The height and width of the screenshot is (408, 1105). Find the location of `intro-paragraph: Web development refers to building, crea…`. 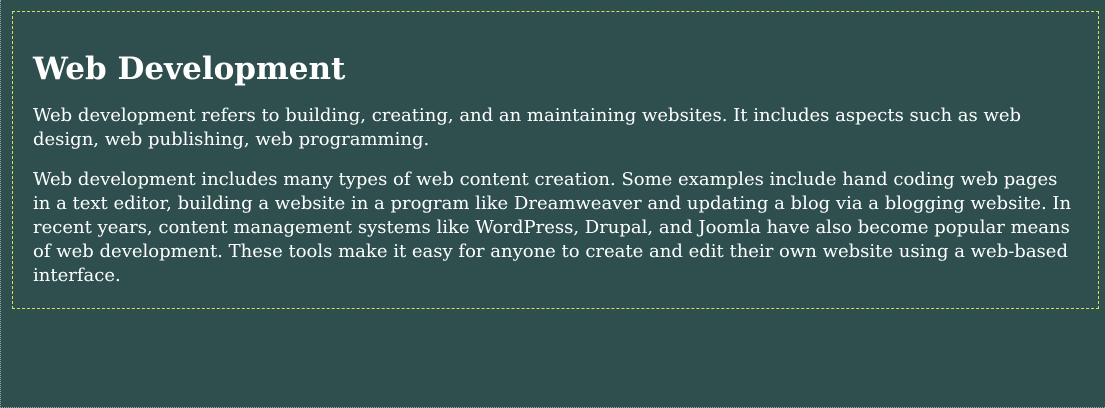

intro-paragraph: Web development refers to building, crea… is located at coordinates (527, 127).